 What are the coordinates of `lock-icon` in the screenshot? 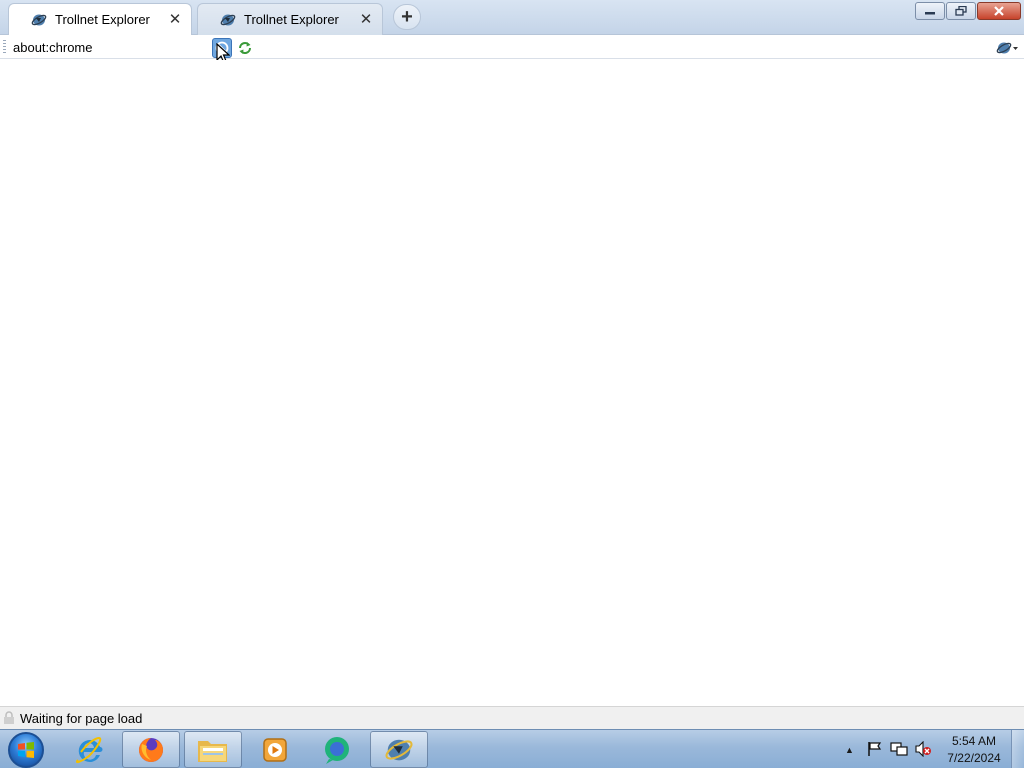 It's located at (9, 718).